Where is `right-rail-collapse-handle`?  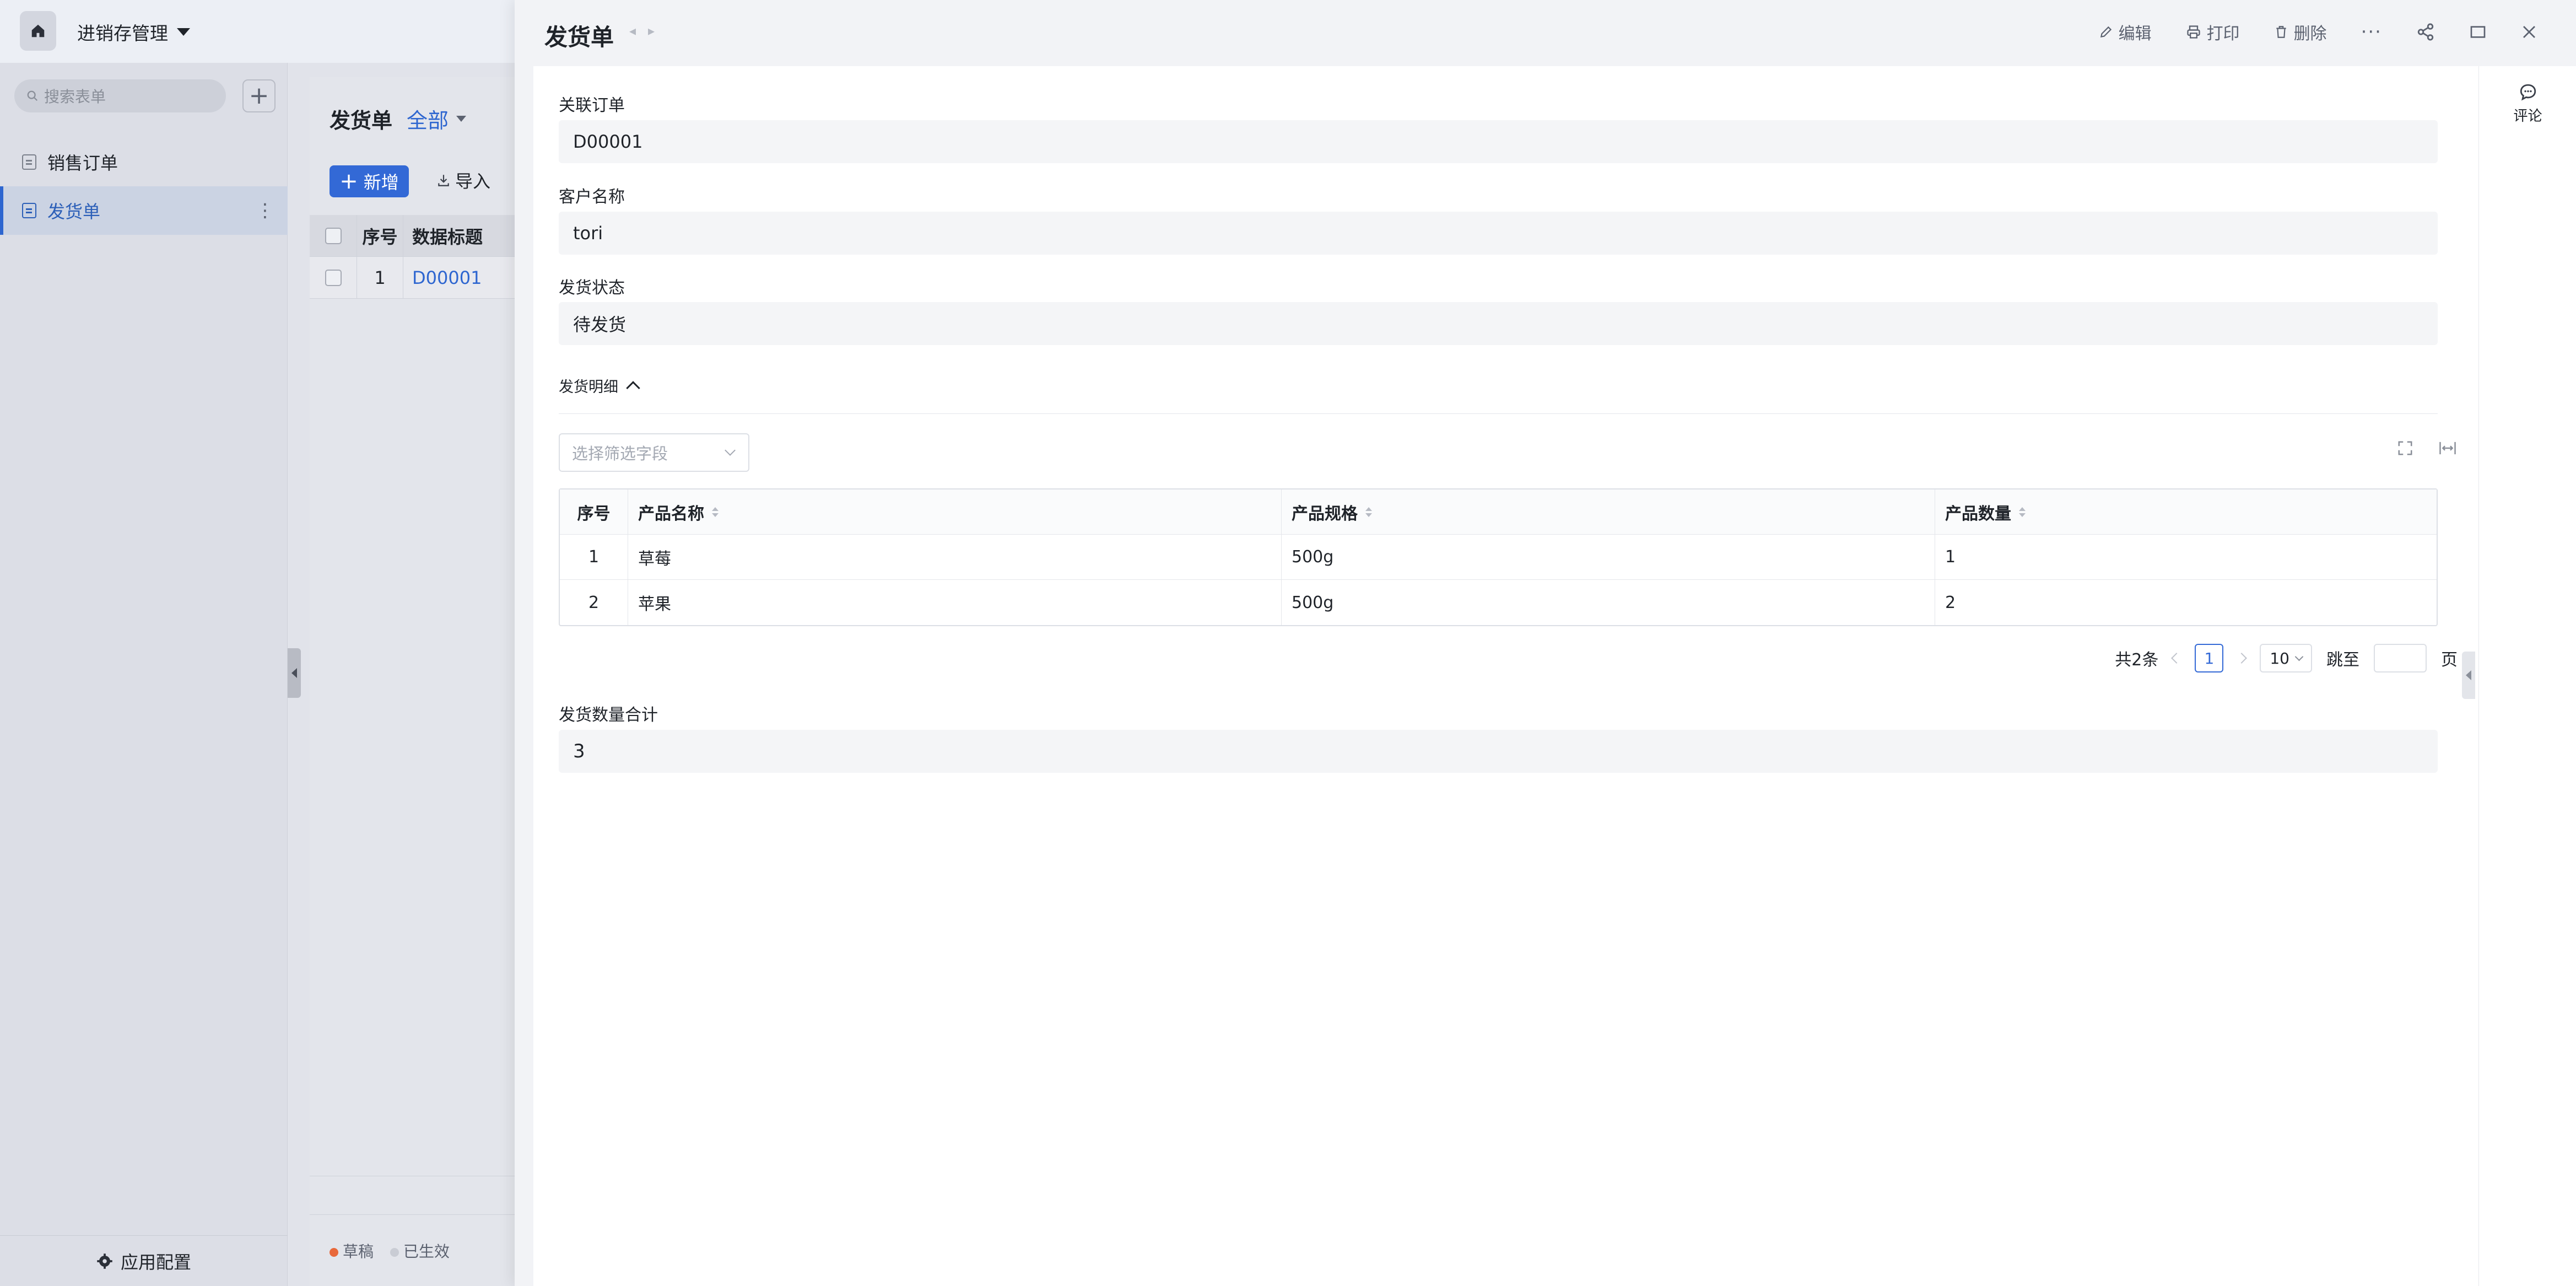 right-rail-collapse-handle is located at coordinates (2468, 675).